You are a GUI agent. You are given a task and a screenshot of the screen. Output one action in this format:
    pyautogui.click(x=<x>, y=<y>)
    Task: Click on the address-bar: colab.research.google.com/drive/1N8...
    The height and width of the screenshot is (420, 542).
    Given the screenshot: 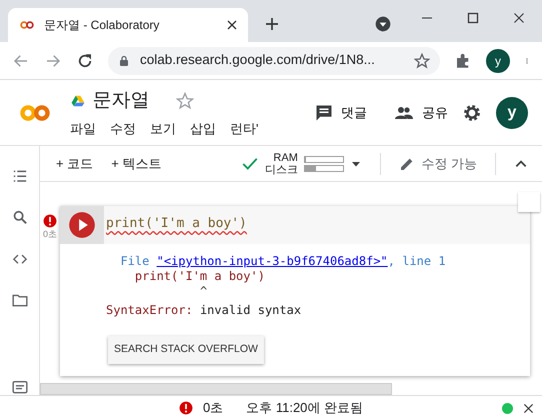 What is the action you would take?
    pyautogui.click(x=274, y=60)
    